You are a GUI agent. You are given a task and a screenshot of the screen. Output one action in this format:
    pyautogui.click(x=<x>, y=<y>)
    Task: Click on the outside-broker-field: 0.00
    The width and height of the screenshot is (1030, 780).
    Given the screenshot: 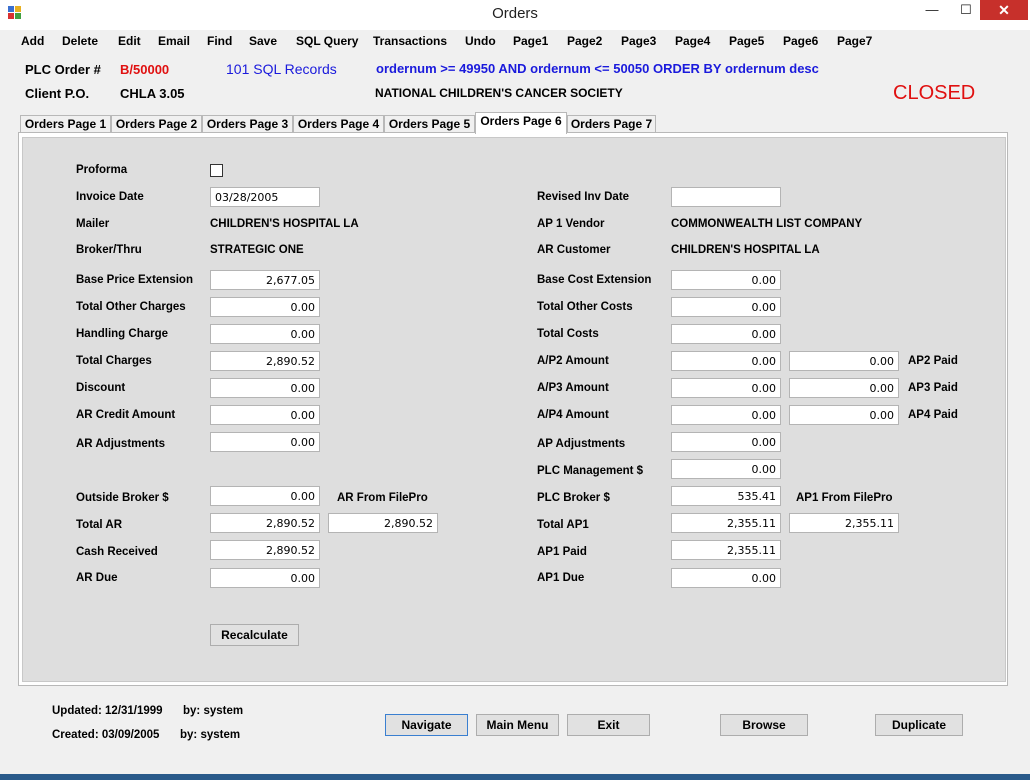 What is the action you would take?
    pyautogui.click(x=265, y=496)
    